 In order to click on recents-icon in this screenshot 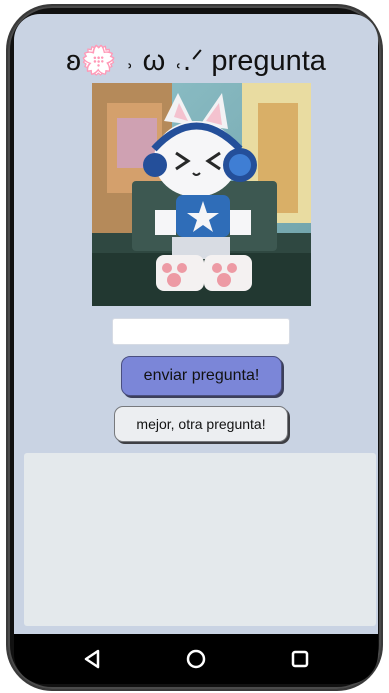, I will do `click(300, 659)`.